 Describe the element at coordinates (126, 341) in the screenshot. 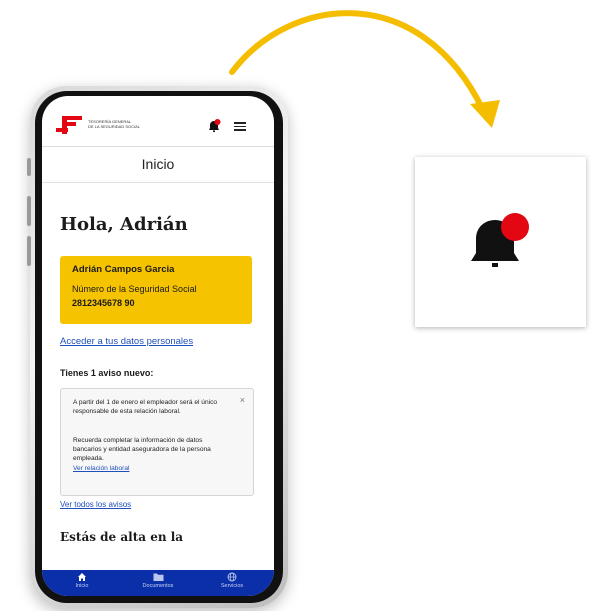

I see `personal-data-link: Acceder a tus datos personales` at that location.